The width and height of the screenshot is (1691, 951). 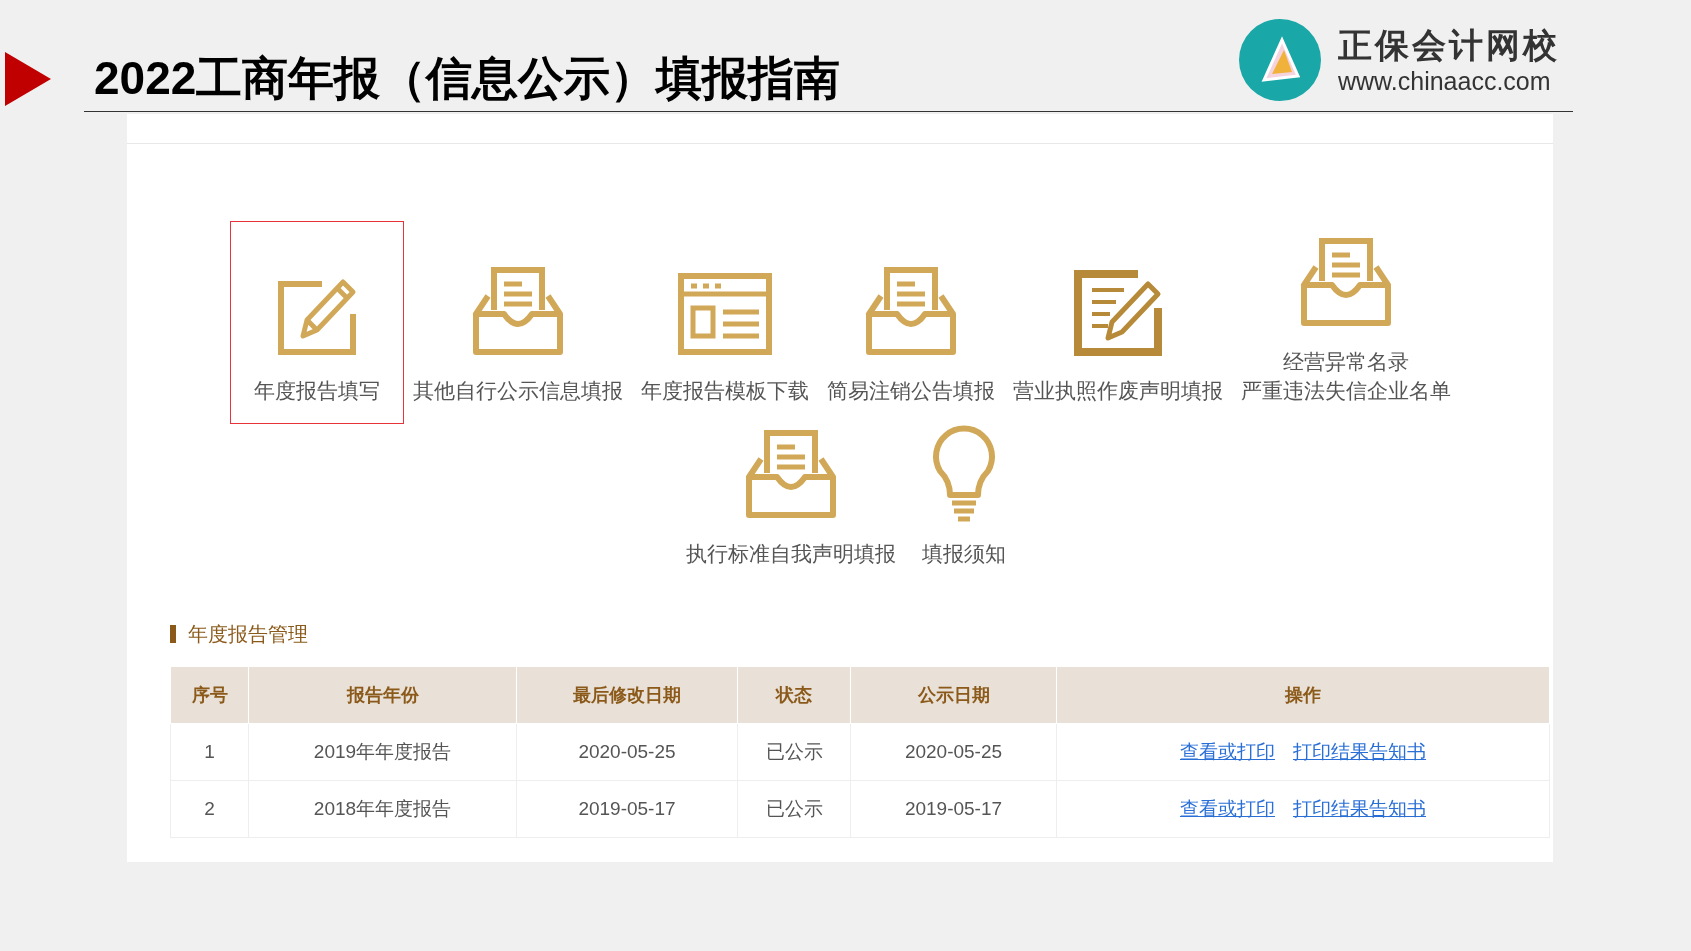 I want to click on section-title: 年度报告管理, so click(x=248, y=634).